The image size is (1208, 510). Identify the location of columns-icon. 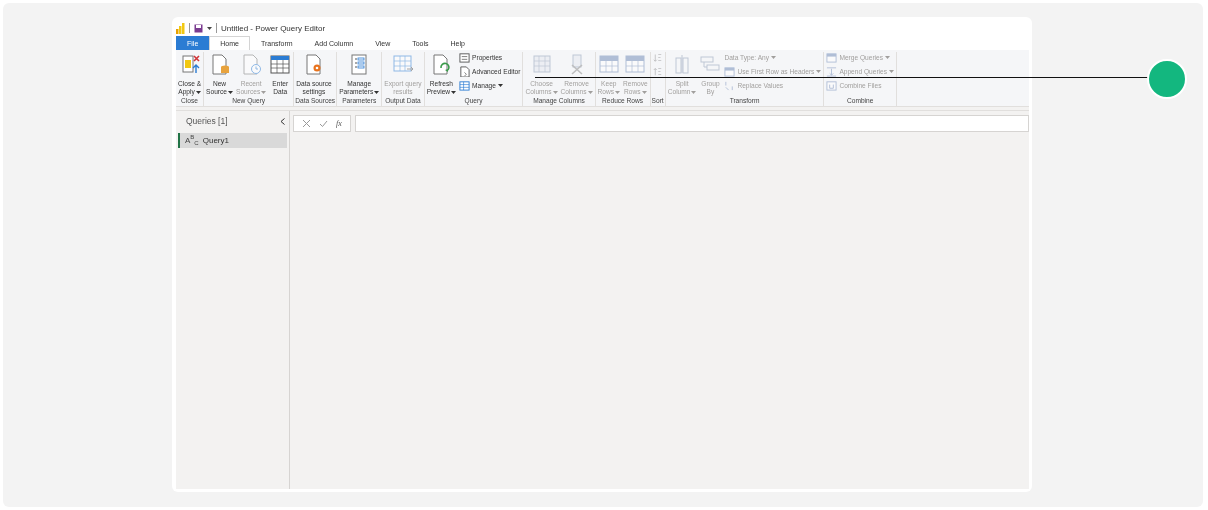
(541, 64).